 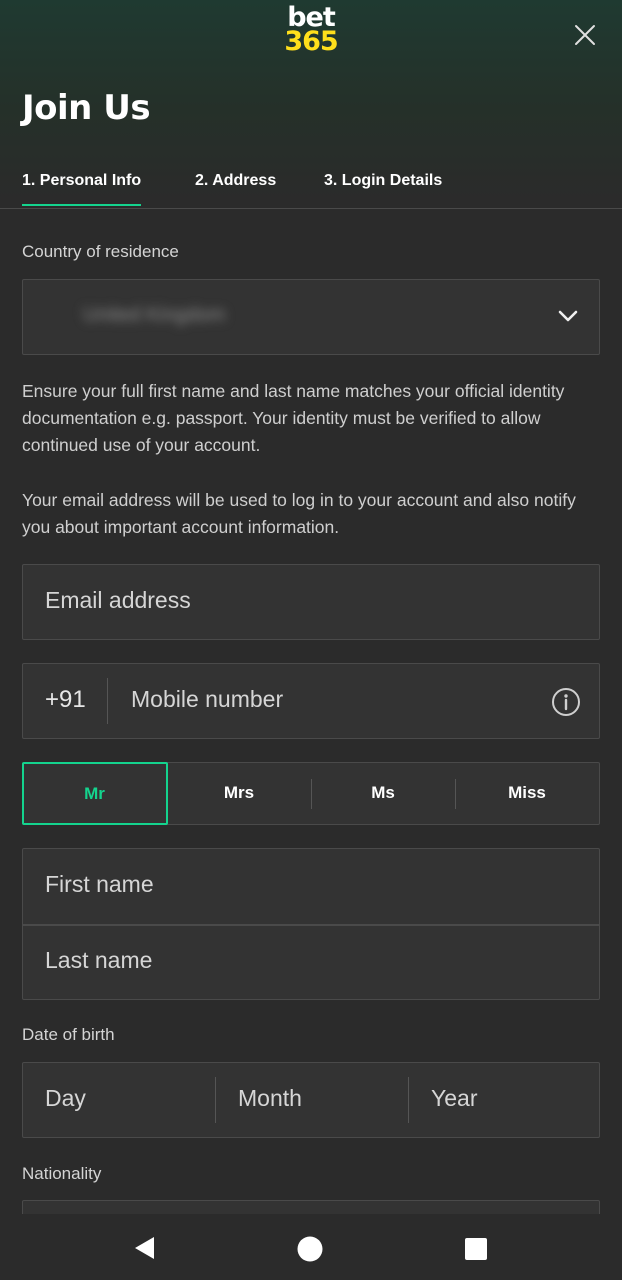 What do you see at coordinates (568, 316) in the screenshot?
I see `chevron-down-icon` at bounding box center [568, 316].